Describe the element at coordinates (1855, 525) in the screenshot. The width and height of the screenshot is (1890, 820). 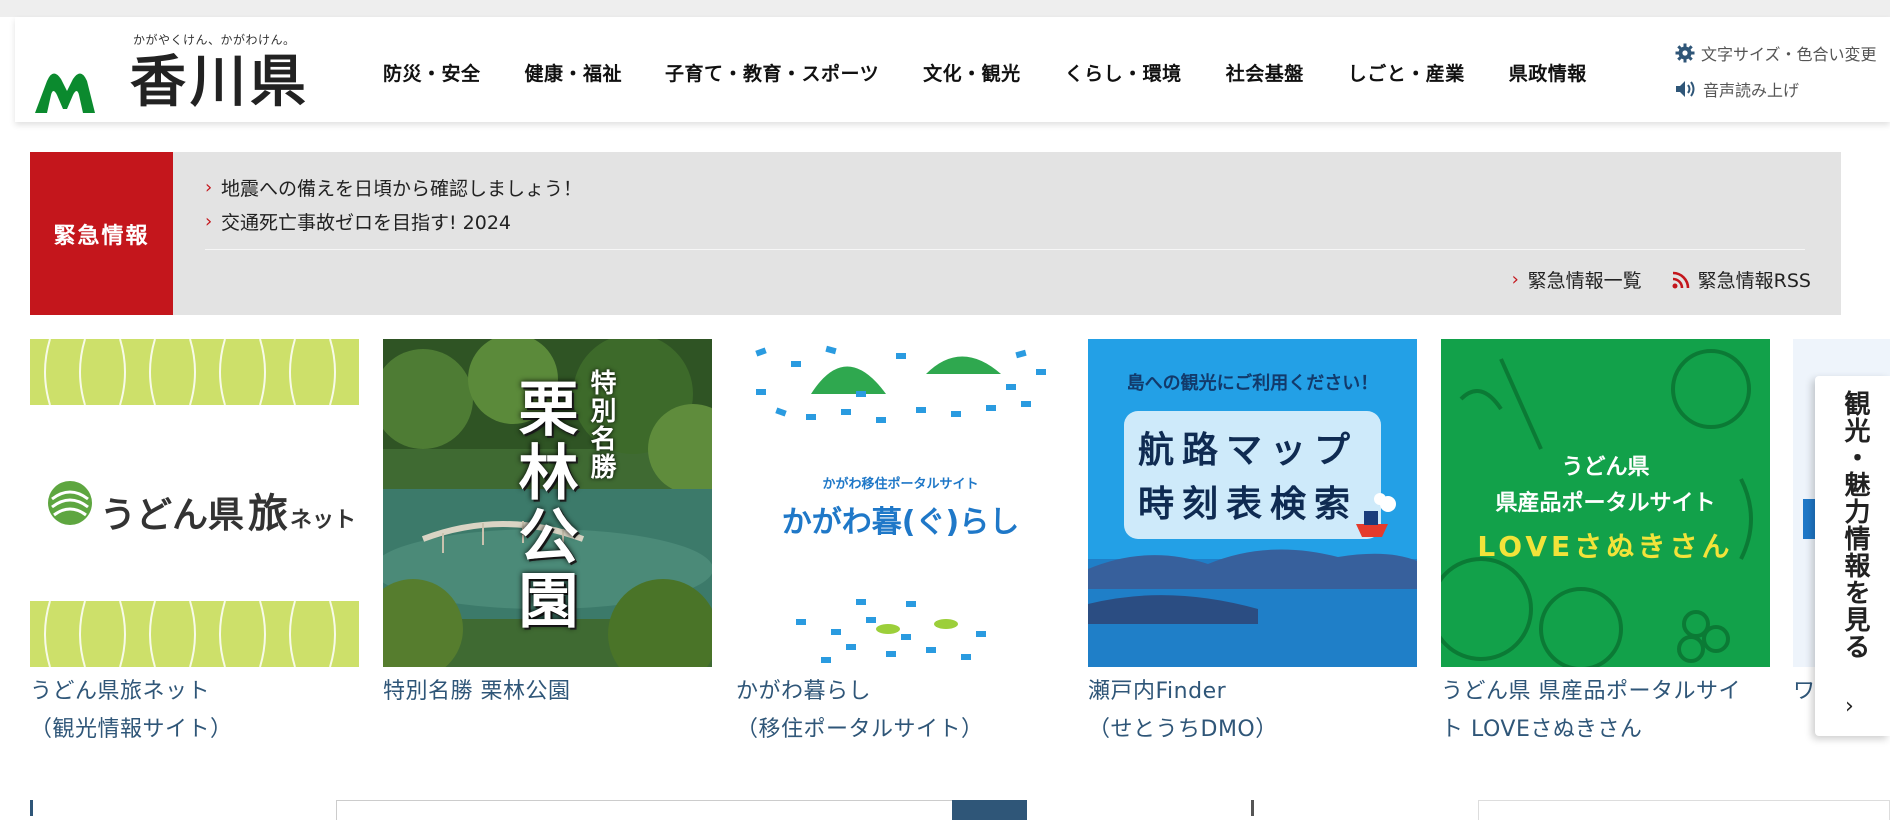
I see `side-tab-label: 観光・魅力情報を見る` at that location.